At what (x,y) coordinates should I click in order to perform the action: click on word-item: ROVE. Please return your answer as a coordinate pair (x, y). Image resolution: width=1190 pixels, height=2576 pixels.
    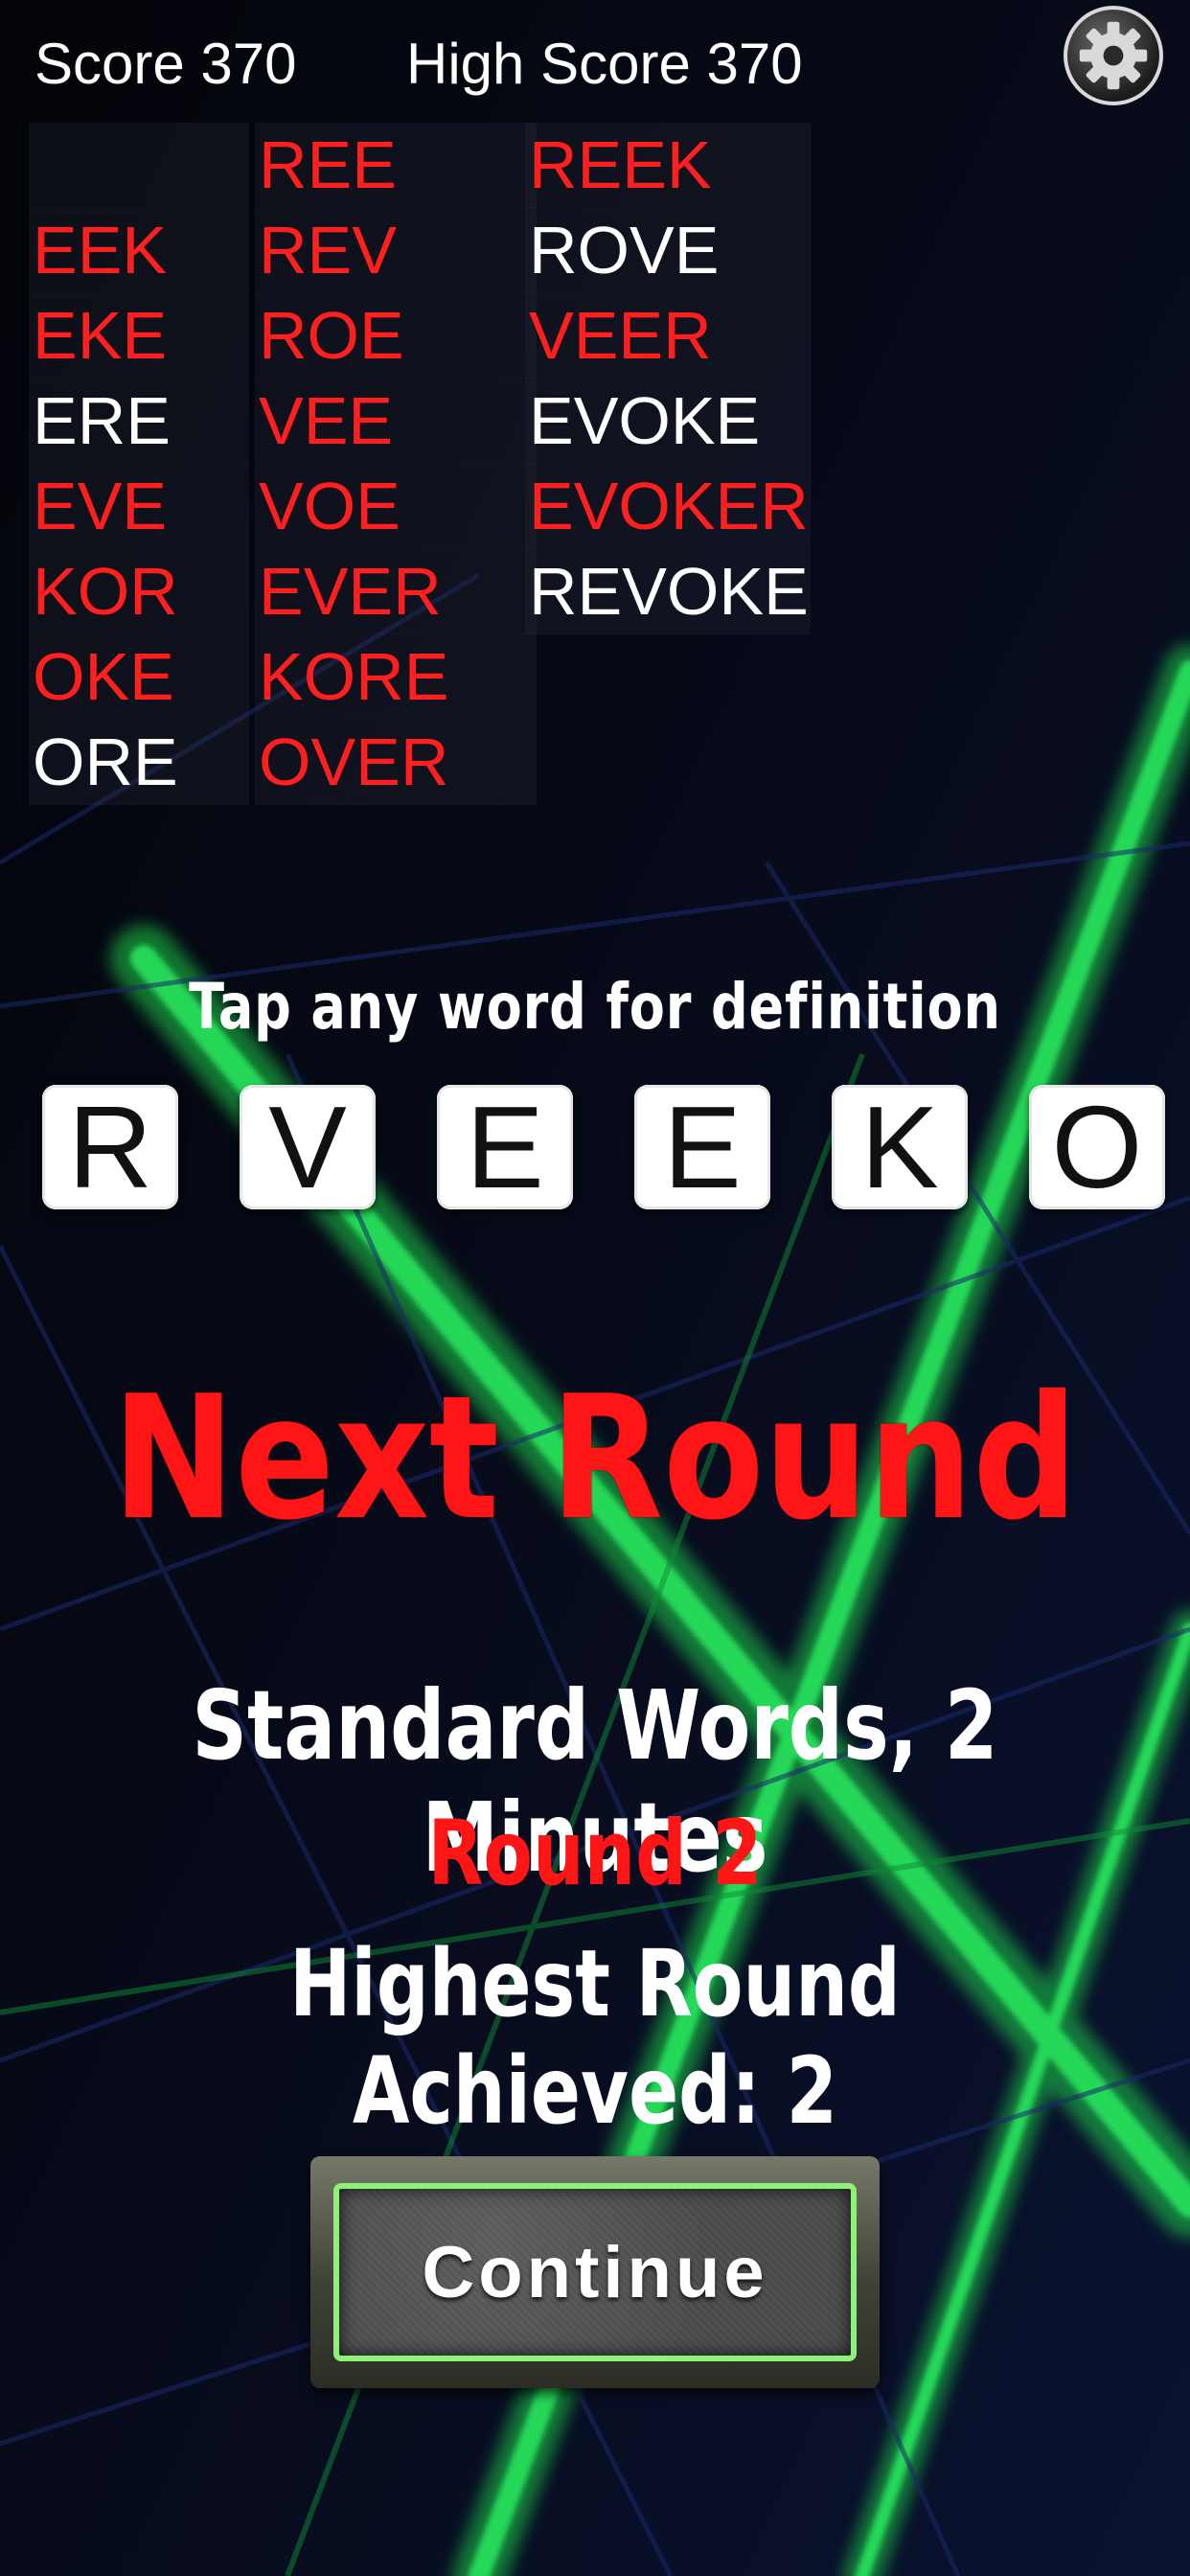
    Looking at the image, I should click on (668, 250).